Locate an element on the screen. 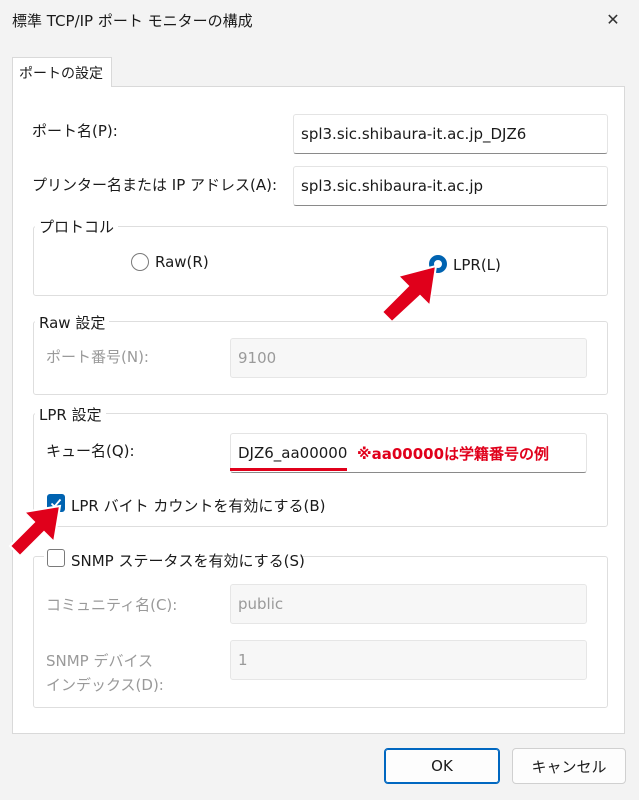  community-name-label: コミュニティ名(C): is located at coordinates (112, 605).